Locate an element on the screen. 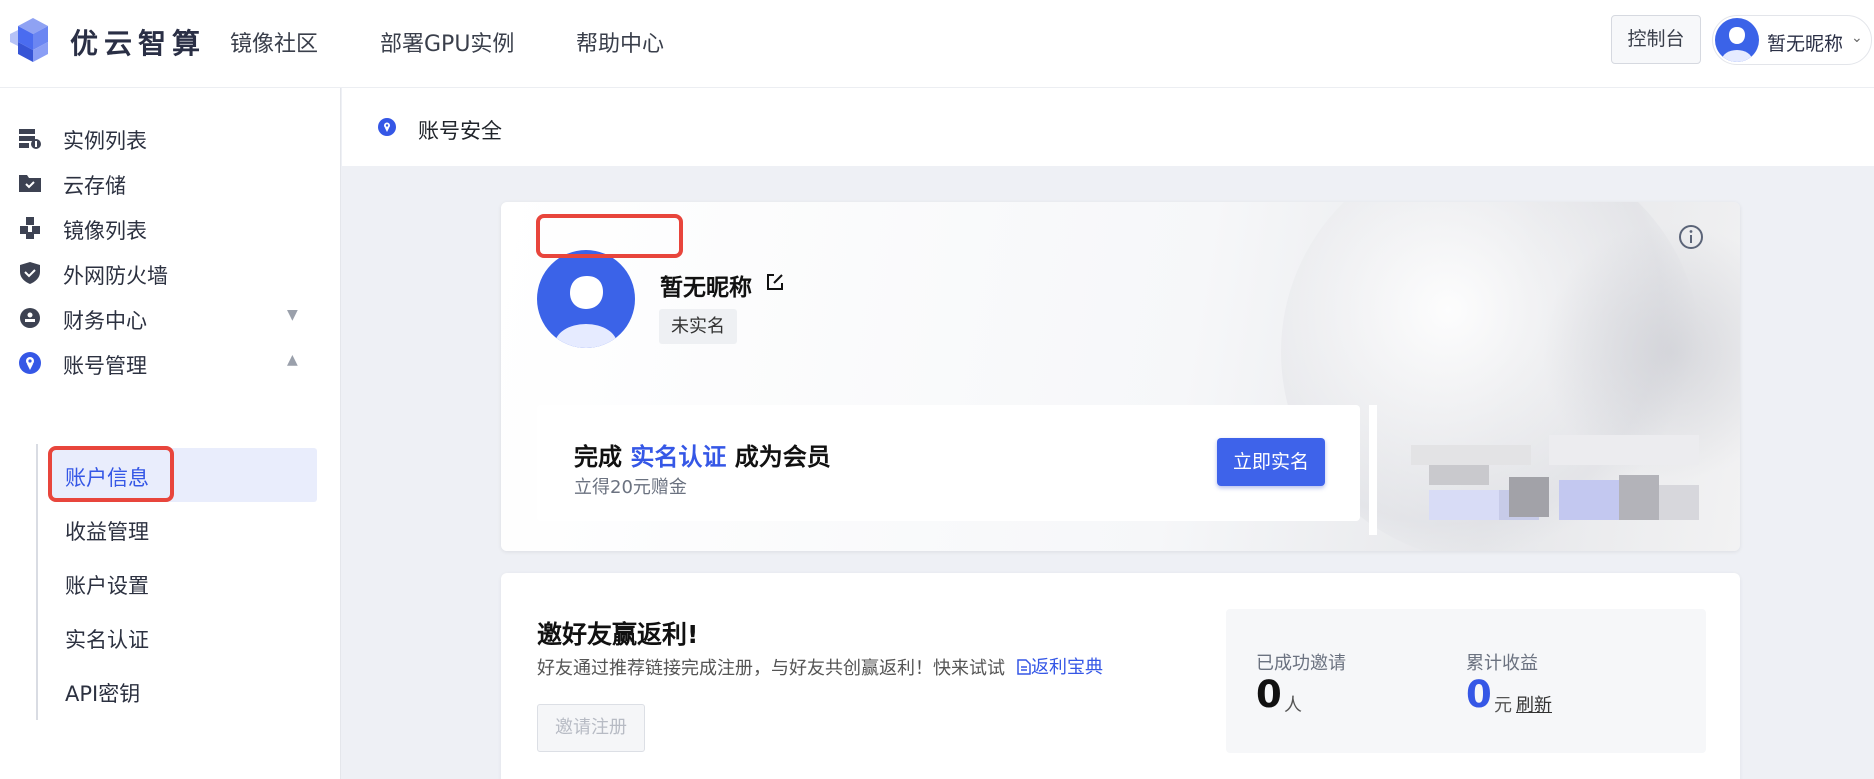 The height and width of the screenshot is (779, 1874). nav-deploy-gpu: 部署GPU实例 is located at coordinates (447, 42).